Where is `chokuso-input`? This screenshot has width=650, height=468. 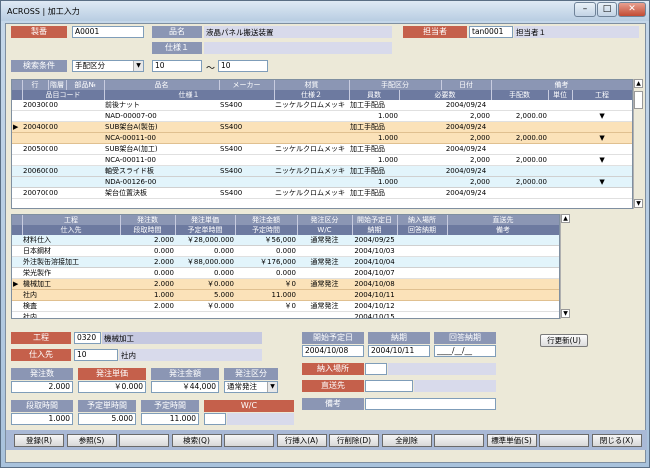
chokuso-input is located at coordinates (389, 386).